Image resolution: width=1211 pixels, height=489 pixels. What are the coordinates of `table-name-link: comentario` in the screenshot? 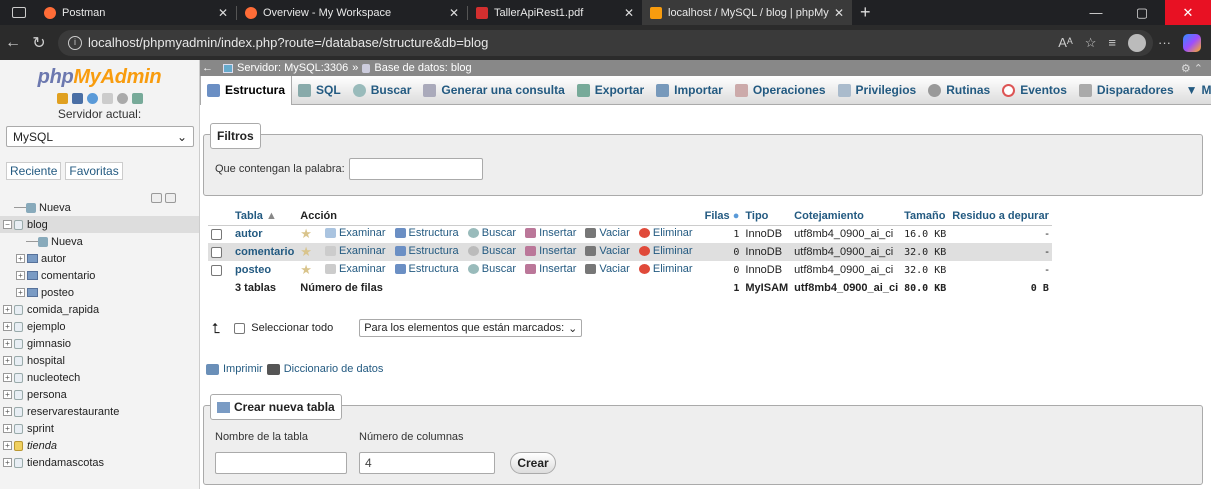 It's located at (264, 252).